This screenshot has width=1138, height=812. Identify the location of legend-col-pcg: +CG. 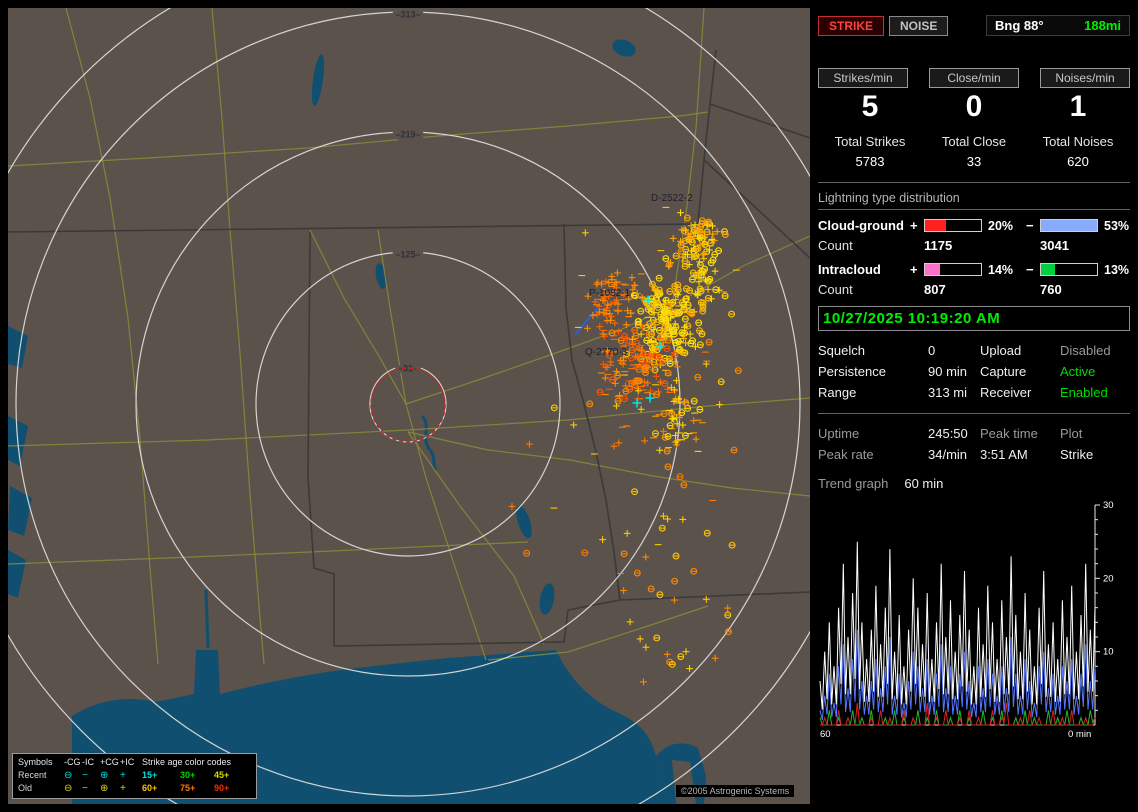
(109, 762).